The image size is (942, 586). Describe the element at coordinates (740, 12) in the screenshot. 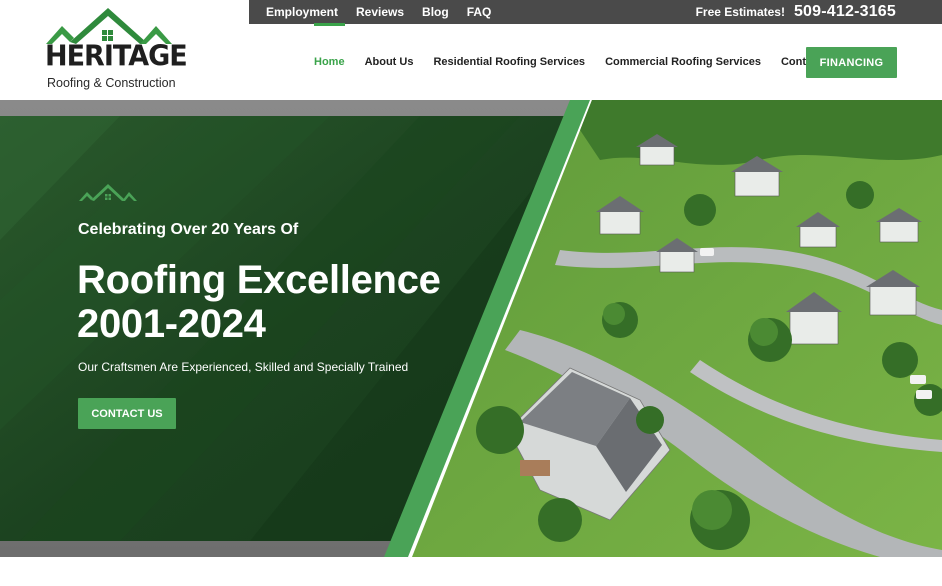

I see `estimate-label: Free Estimates!` at that location.